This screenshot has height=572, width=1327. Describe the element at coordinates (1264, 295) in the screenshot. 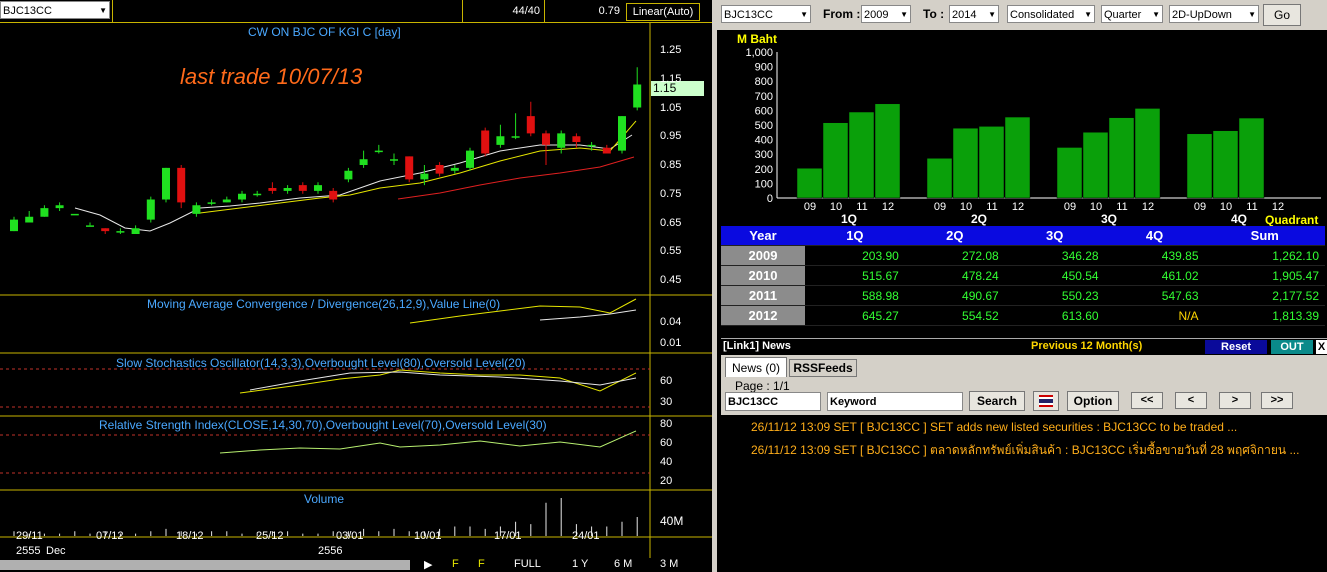

I see `cell: 2,177.52` at that location.